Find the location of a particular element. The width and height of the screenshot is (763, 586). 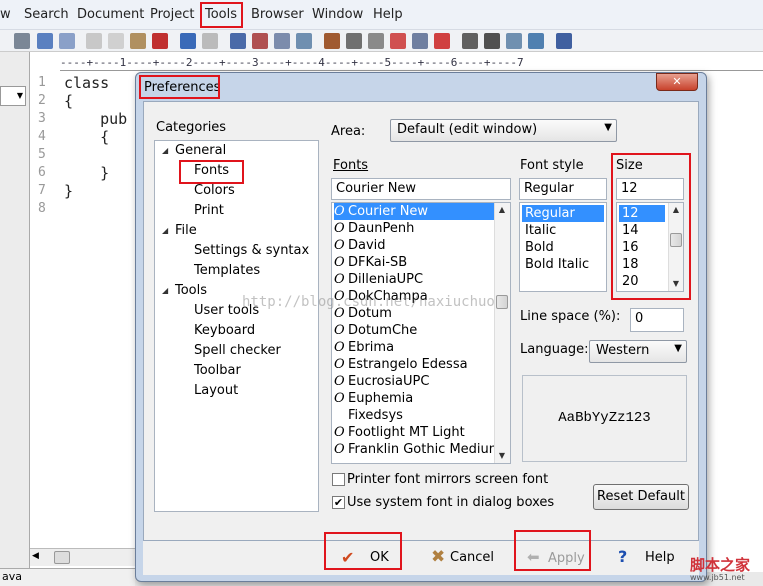

menu-window-partial: w is located at coordinates (5, 14).